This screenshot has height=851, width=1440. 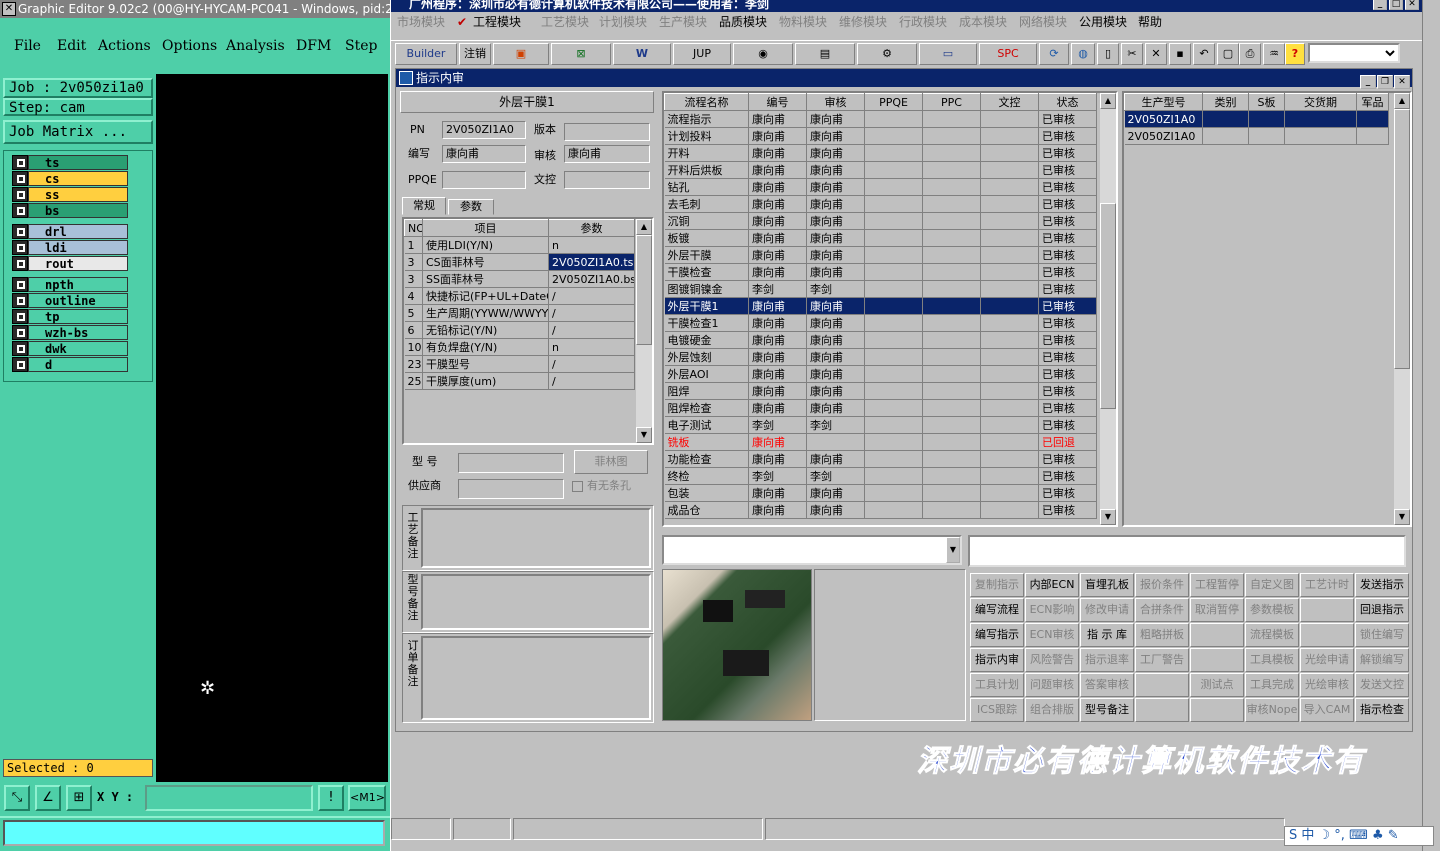 What do you see at coordinates (591, 347) in the screenshot?
I see `cell: n` at bounding box center [591, 347].